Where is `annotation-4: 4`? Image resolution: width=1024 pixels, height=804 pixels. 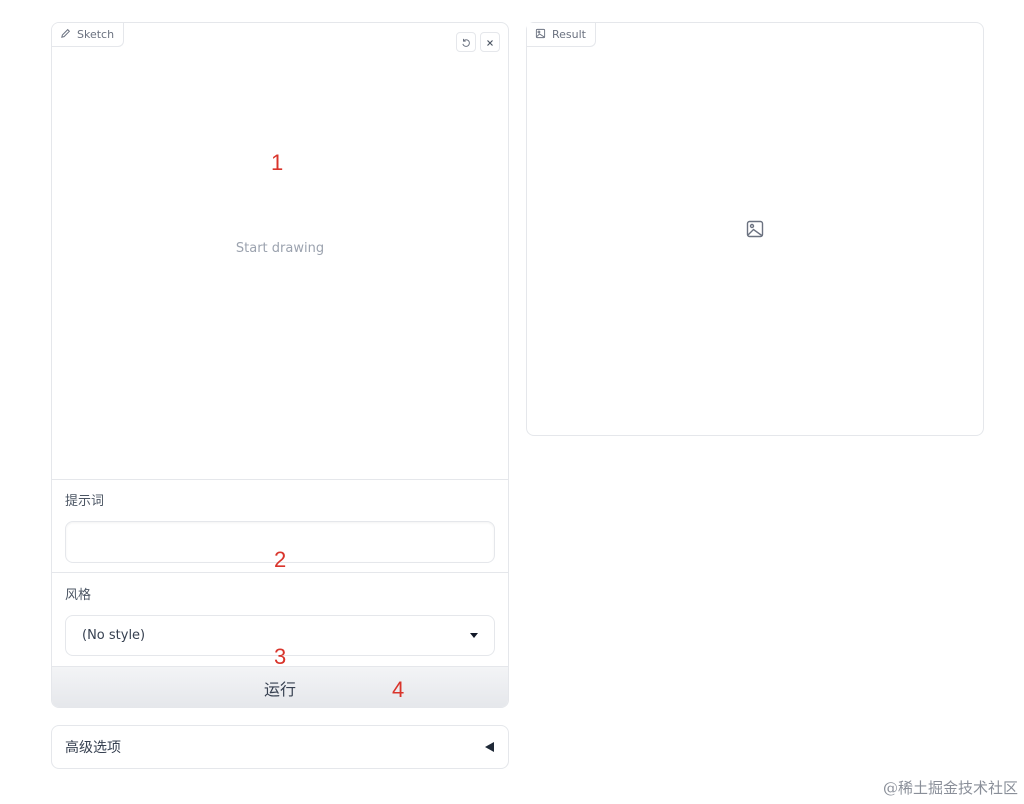
annotation-4: 4 is located at coordinates (398, 689).